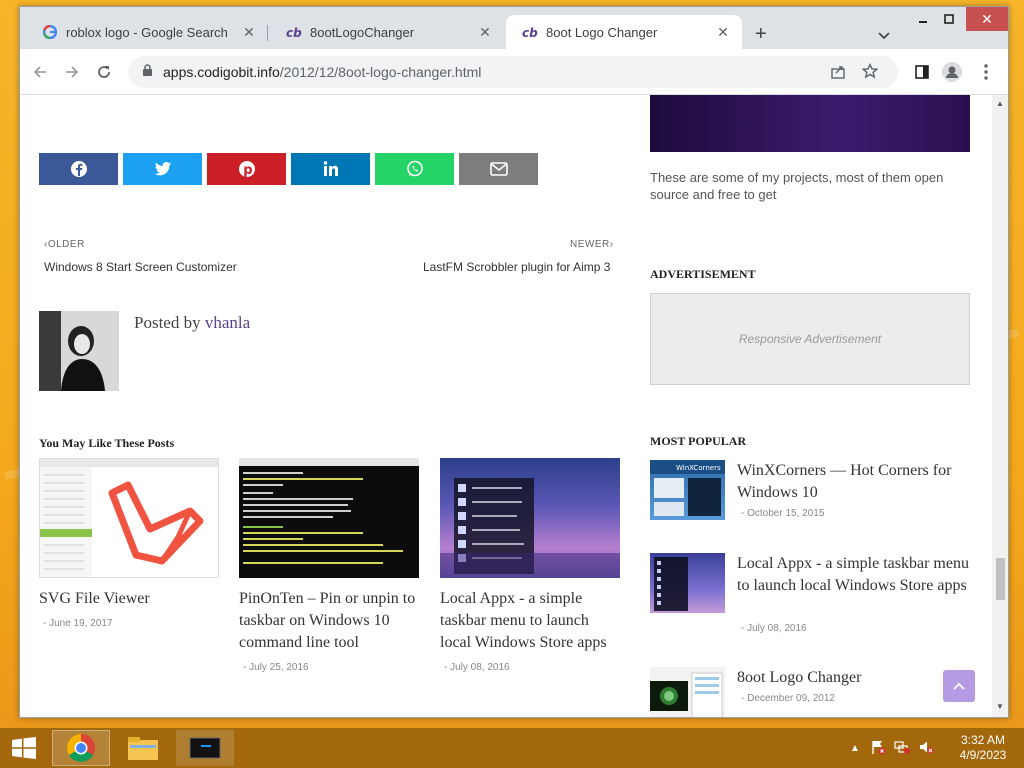 The height and width of the screenshot is (768, 1024). I want to click on scroll-up-arrow-icon: ▲, so click(1000, 103).